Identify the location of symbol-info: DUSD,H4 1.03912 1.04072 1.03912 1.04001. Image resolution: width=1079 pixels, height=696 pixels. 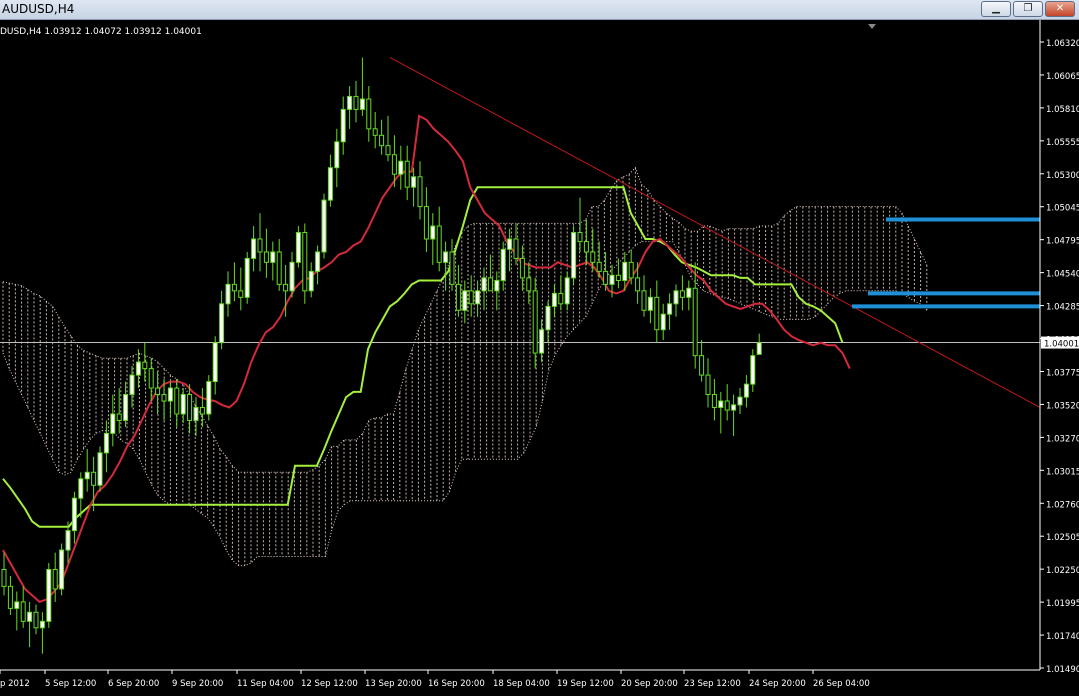
(101, 32).